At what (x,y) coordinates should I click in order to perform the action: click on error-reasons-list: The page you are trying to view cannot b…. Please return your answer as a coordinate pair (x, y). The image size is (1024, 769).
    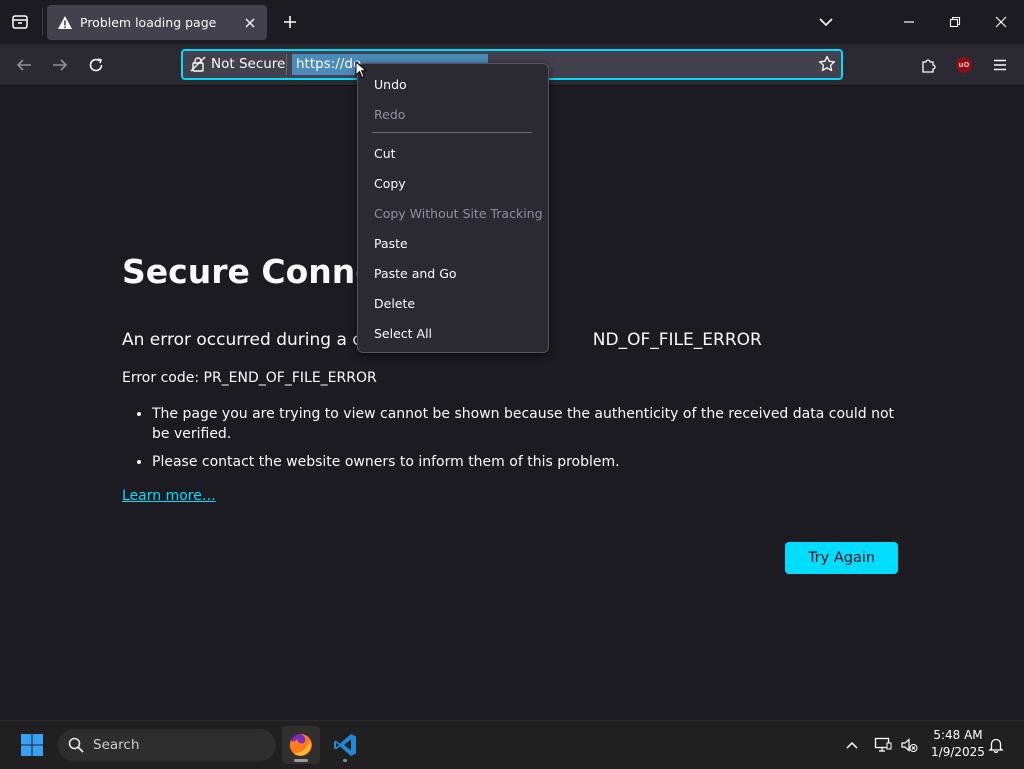
    Looking at the image, I should click on (517, 442).